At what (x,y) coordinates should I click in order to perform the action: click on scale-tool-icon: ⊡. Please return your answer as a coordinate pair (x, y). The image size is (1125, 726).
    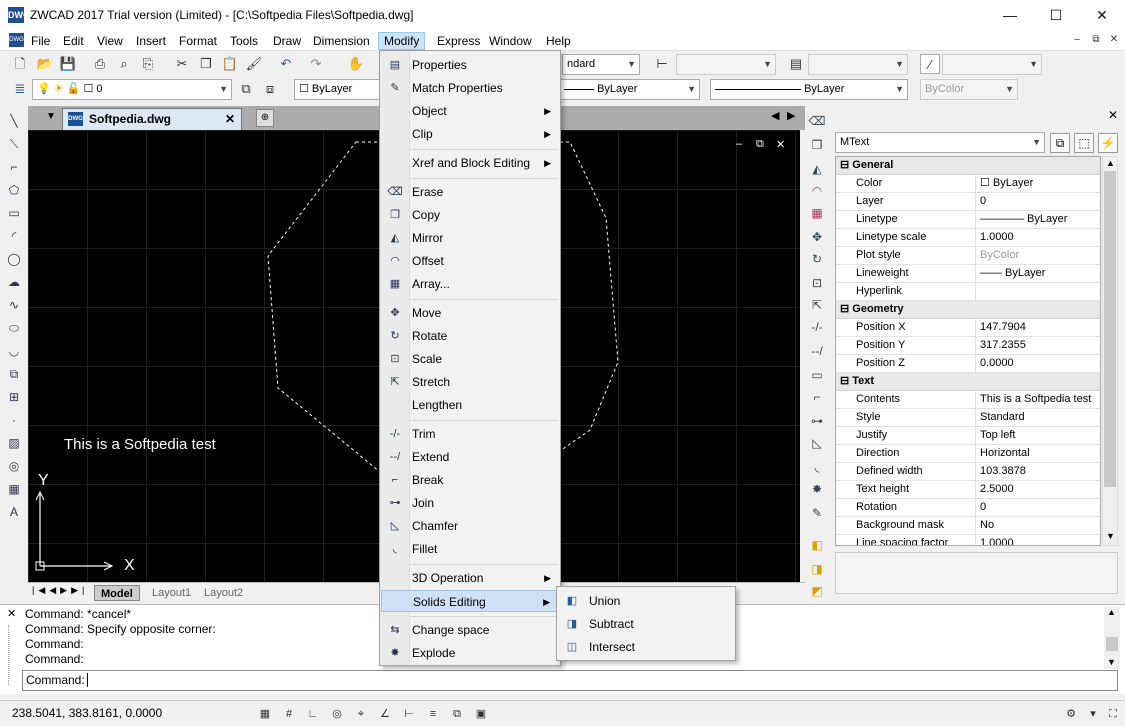
    Looking at the image, I should click on (817, 283).